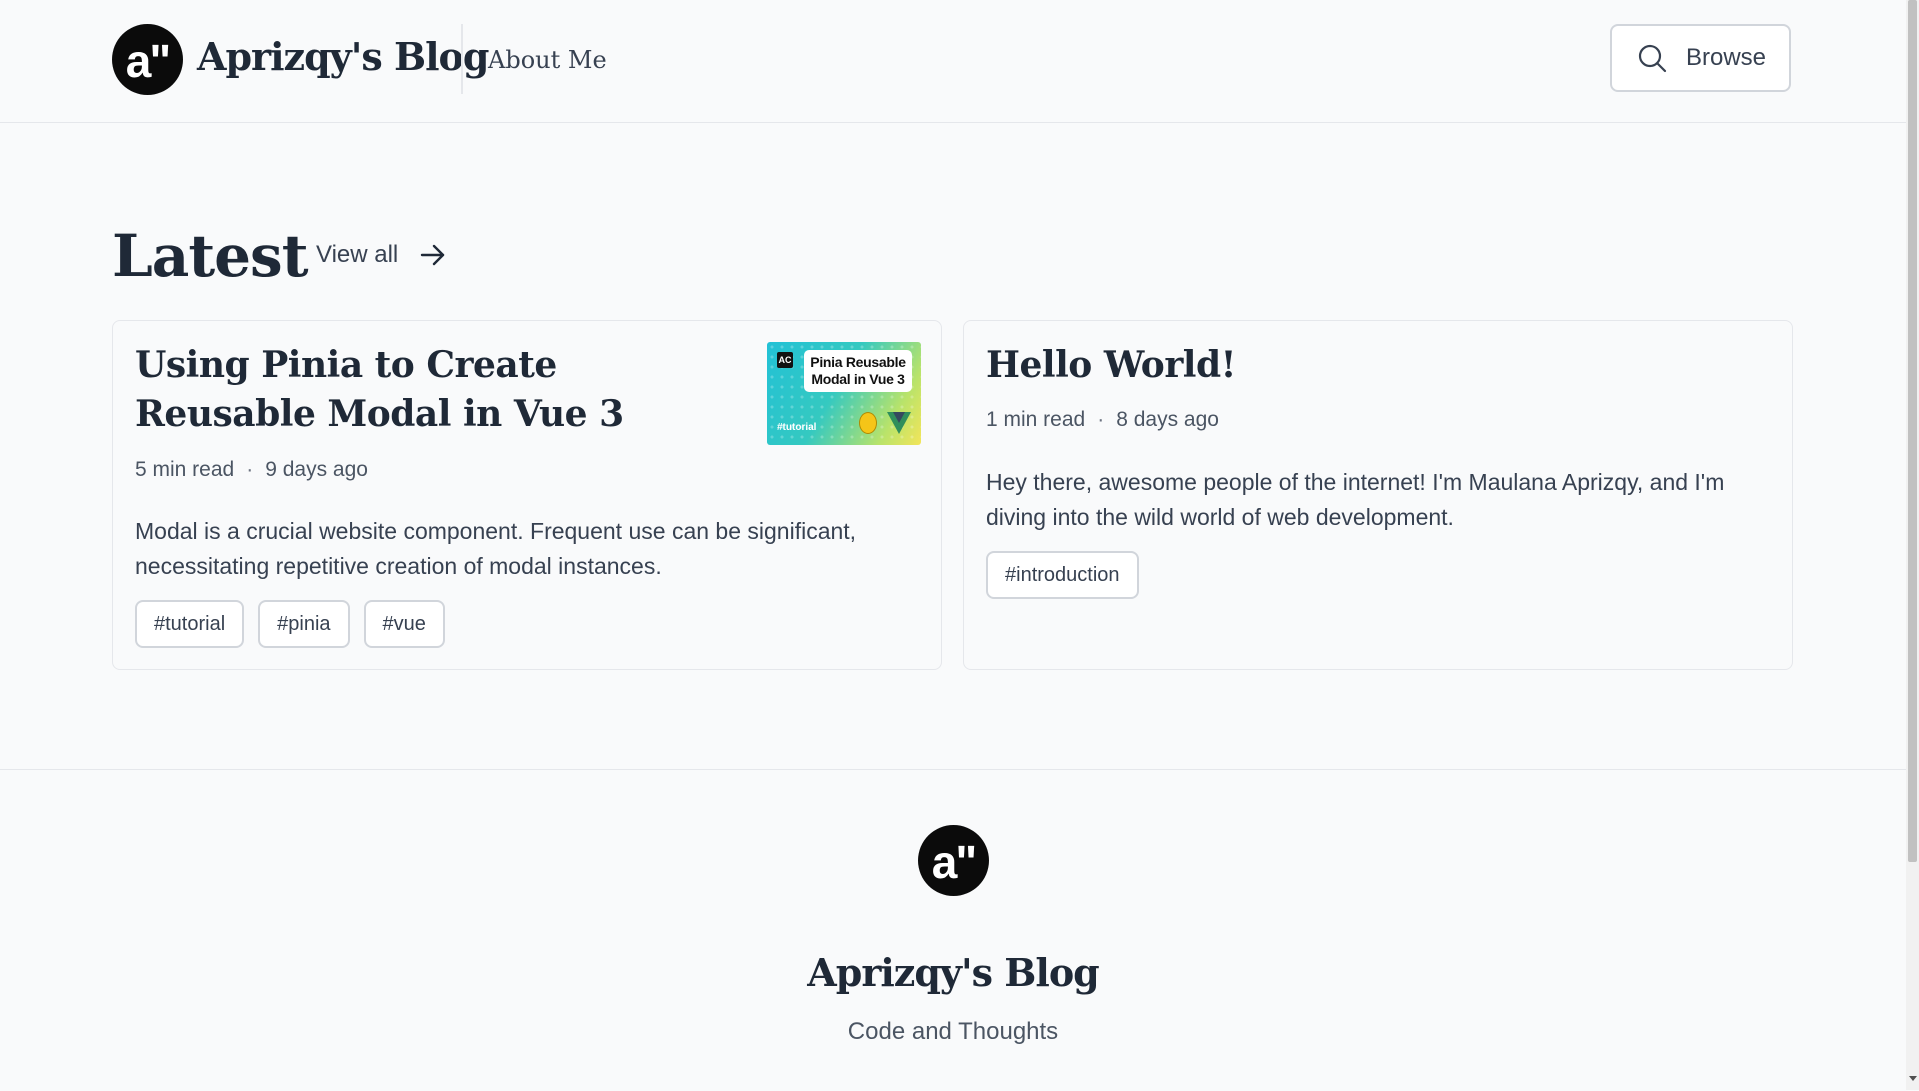 The width and height of the screenshot is (1919, 1091). Describe the element at coordinates (1111, 365) in the screenshot. I see `post-title: Hello World!` at that location.